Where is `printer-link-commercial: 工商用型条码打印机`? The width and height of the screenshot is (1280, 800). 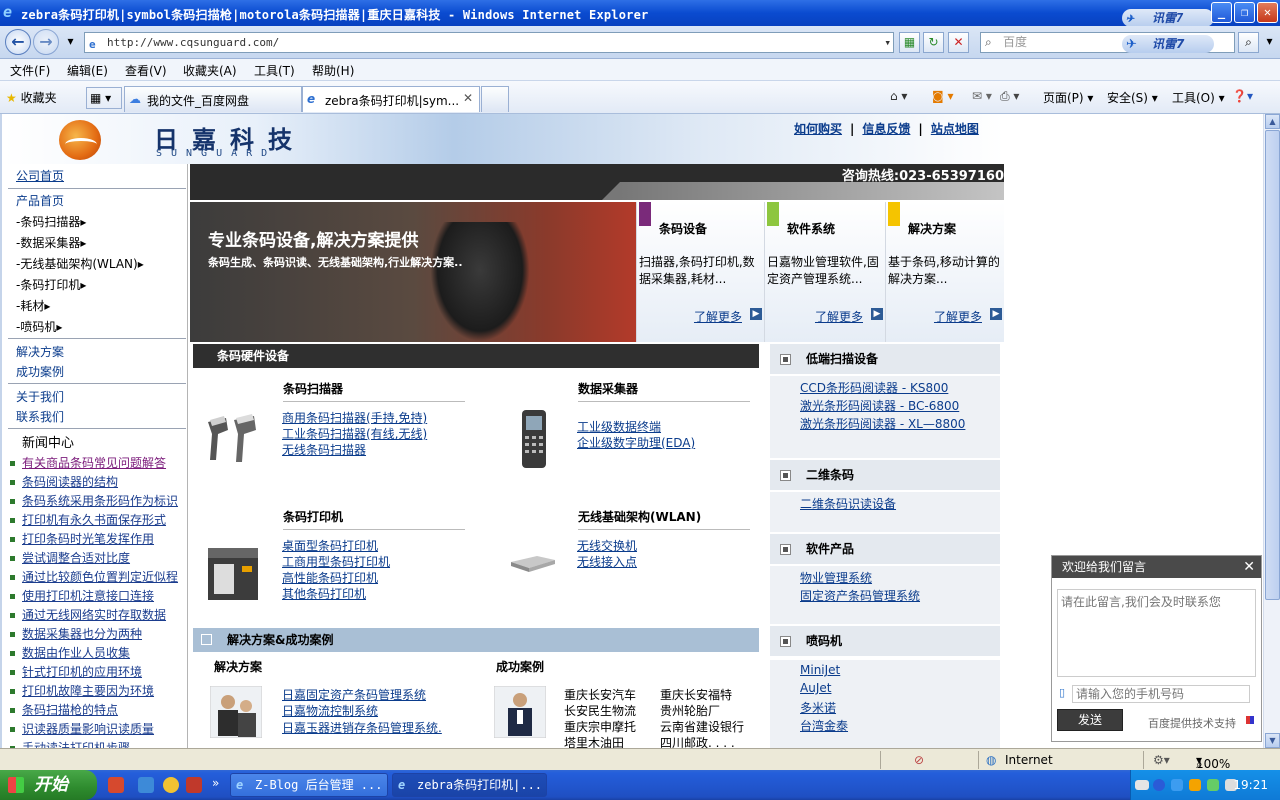
printer-link-commercial: 工商用型条码打印机 is located at coordinates (336, 561).